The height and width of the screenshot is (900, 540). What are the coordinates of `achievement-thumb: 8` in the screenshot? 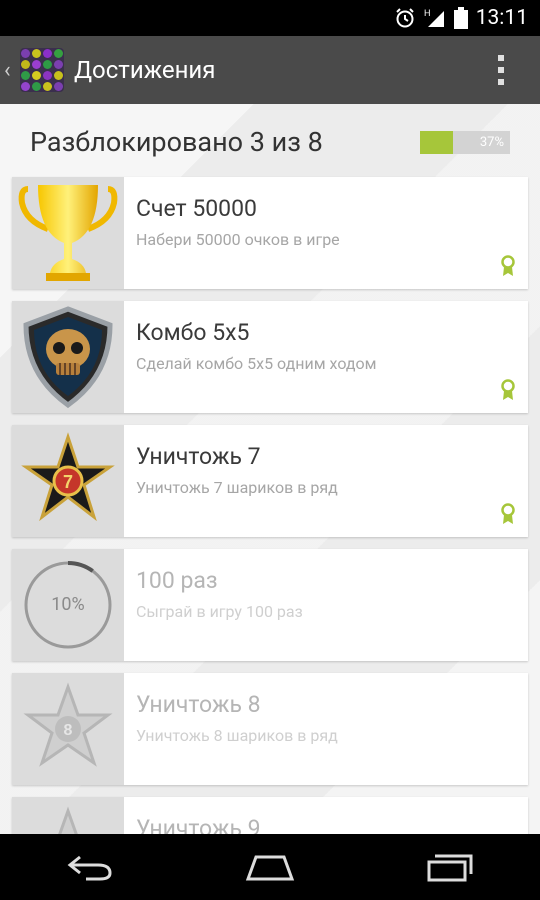 It's located at (68, 729).